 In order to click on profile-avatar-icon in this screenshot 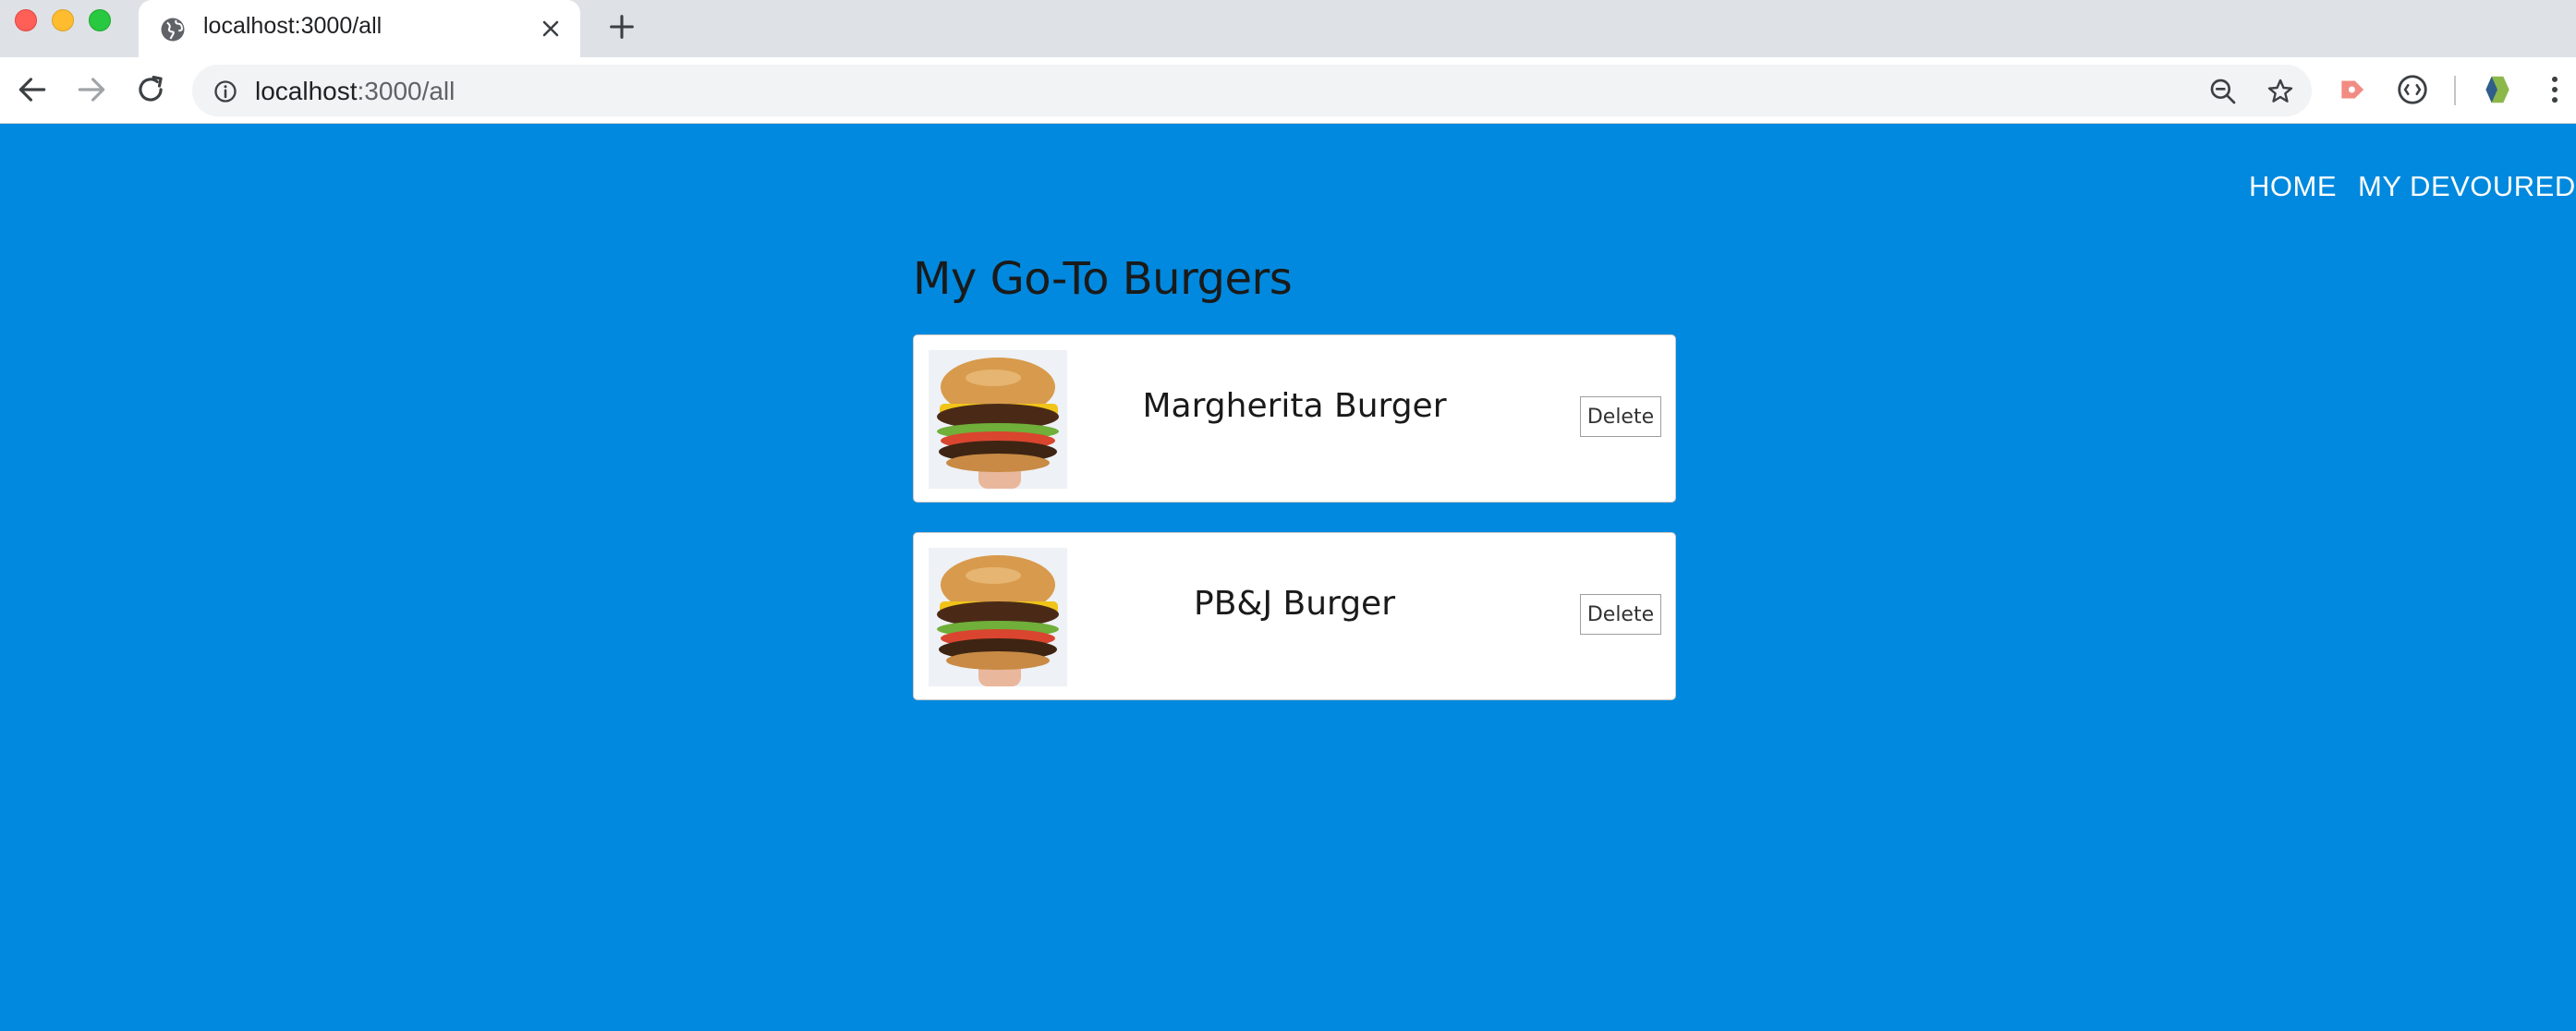, I will do `click(2497, 89)`.